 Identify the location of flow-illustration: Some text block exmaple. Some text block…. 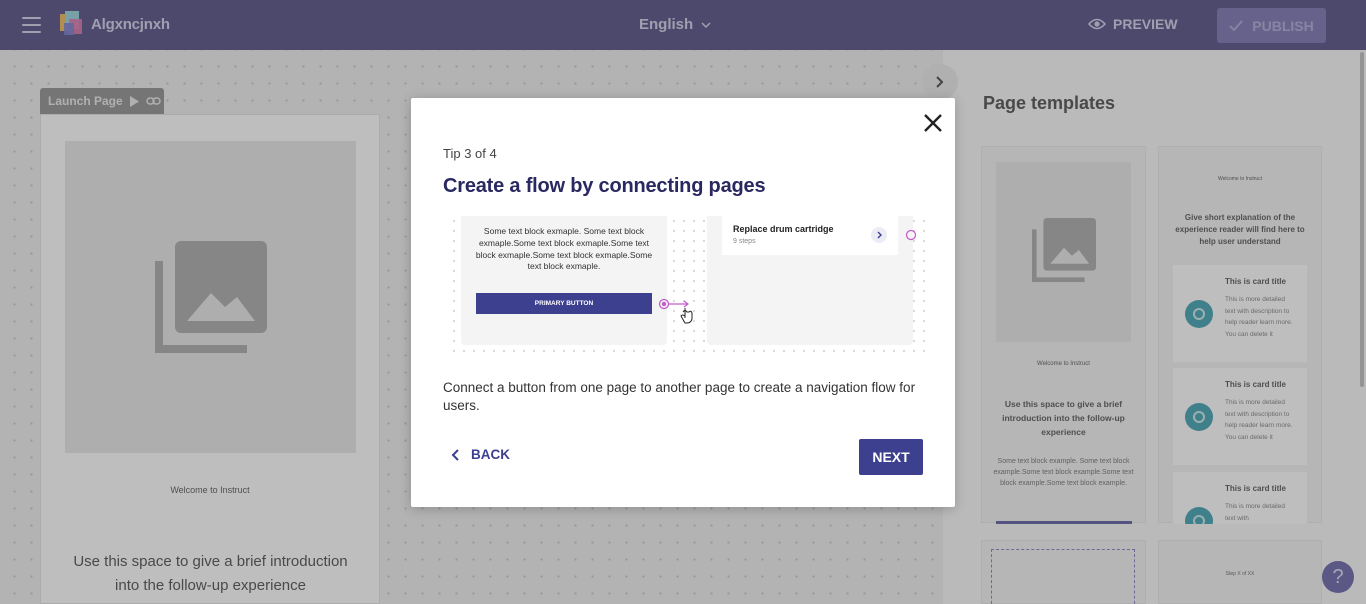
(688, 284).